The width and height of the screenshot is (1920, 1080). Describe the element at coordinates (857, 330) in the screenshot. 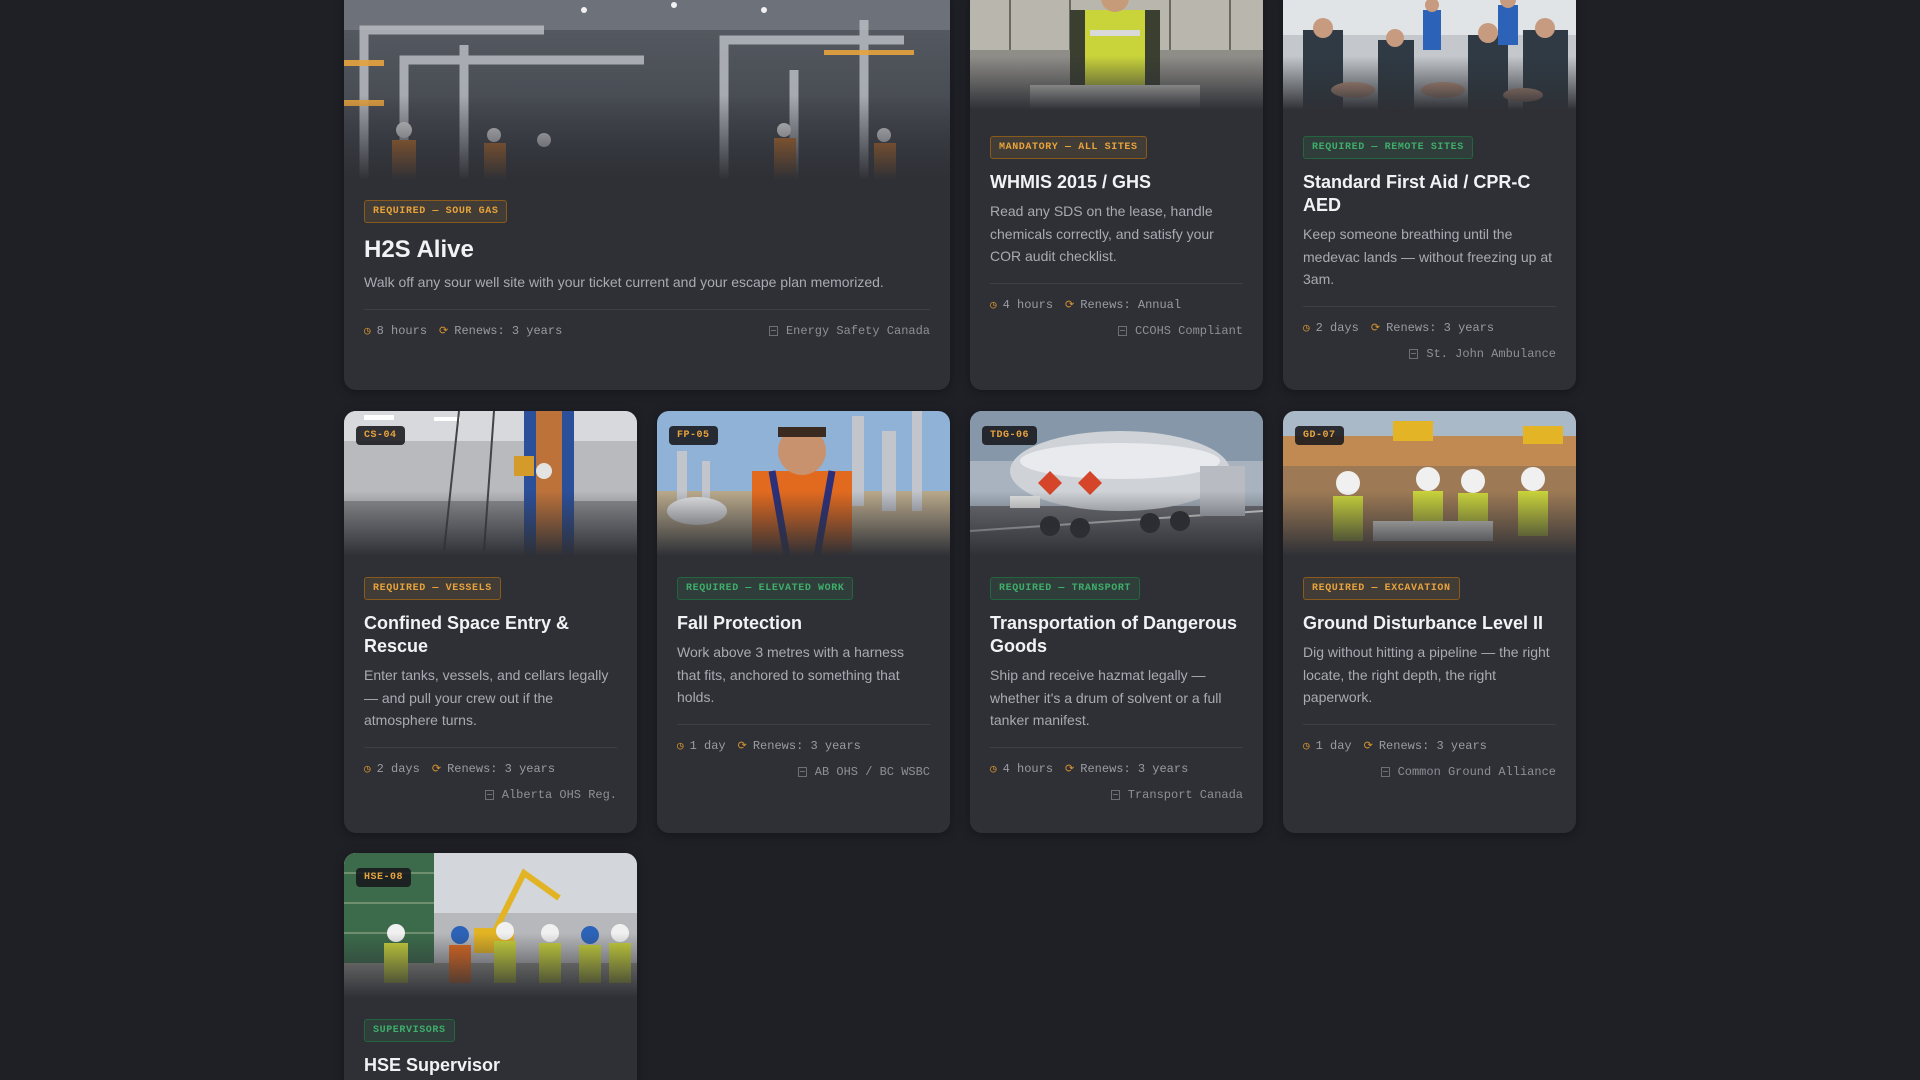

I see `provider-name: Energy Safety Canada` at that location.